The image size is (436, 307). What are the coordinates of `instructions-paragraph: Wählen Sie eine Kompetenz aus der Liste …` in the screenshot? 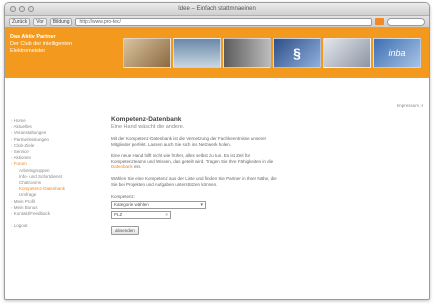 It's located at (194, 181).